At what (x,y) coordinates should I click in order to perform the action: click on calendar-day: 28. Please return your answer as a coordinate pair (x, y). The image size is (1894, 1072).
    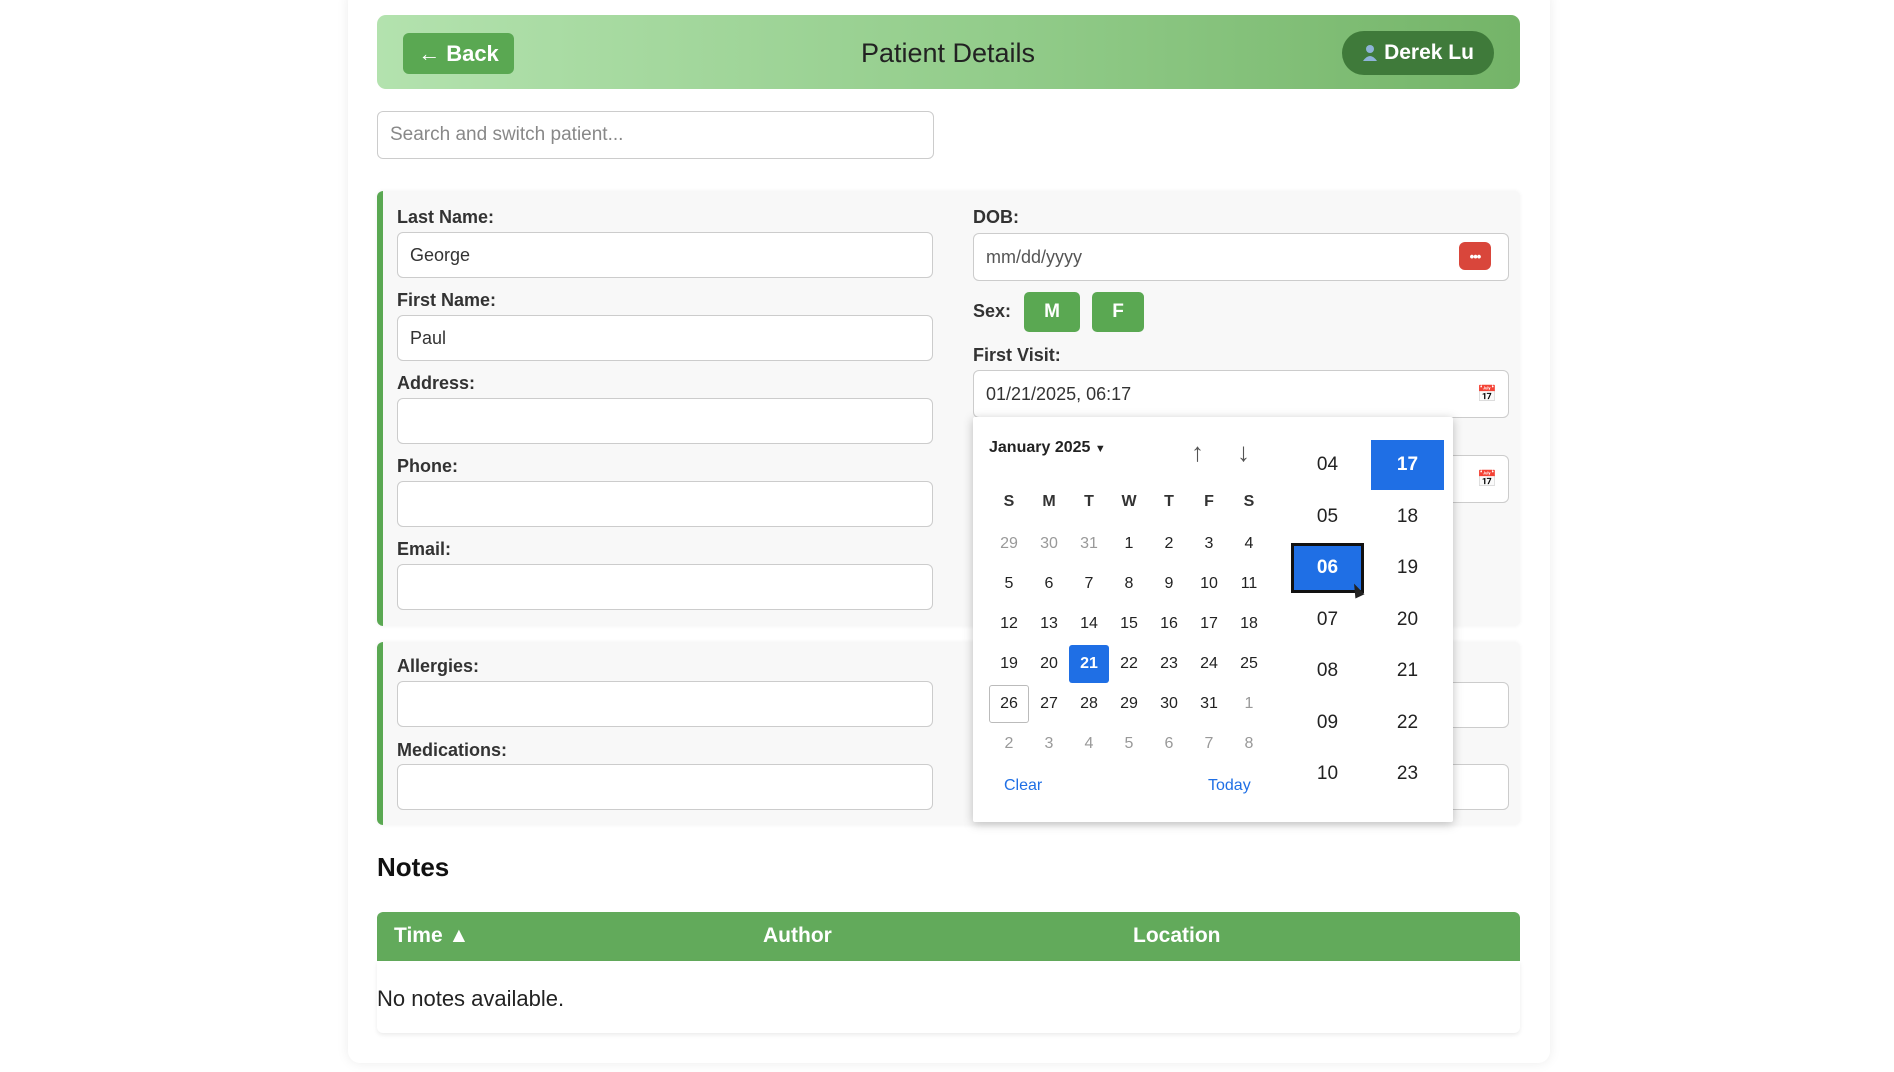
    Looking at the image, I should click on (1089, 704).